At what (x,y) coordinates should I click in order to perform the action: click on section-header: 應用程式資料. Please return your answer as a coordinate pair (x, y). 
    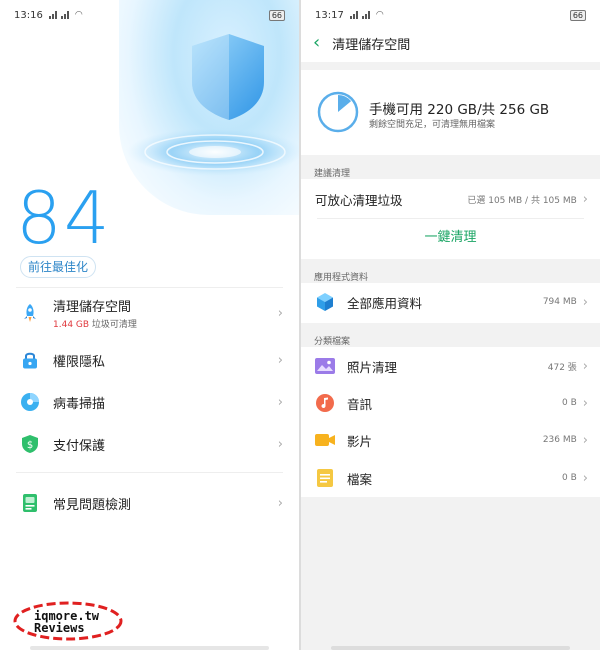
    Looking at the image, I should click on (450, 271).